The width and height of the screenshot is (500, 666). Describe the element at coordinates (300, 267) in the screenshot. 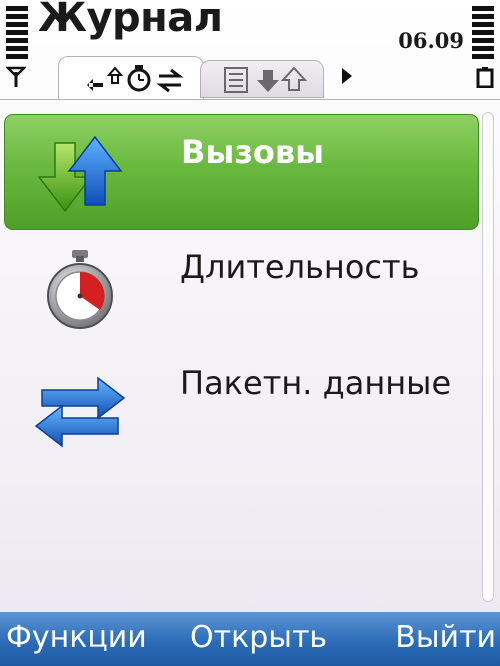

I see `list-item-label: Длительность` at that location.